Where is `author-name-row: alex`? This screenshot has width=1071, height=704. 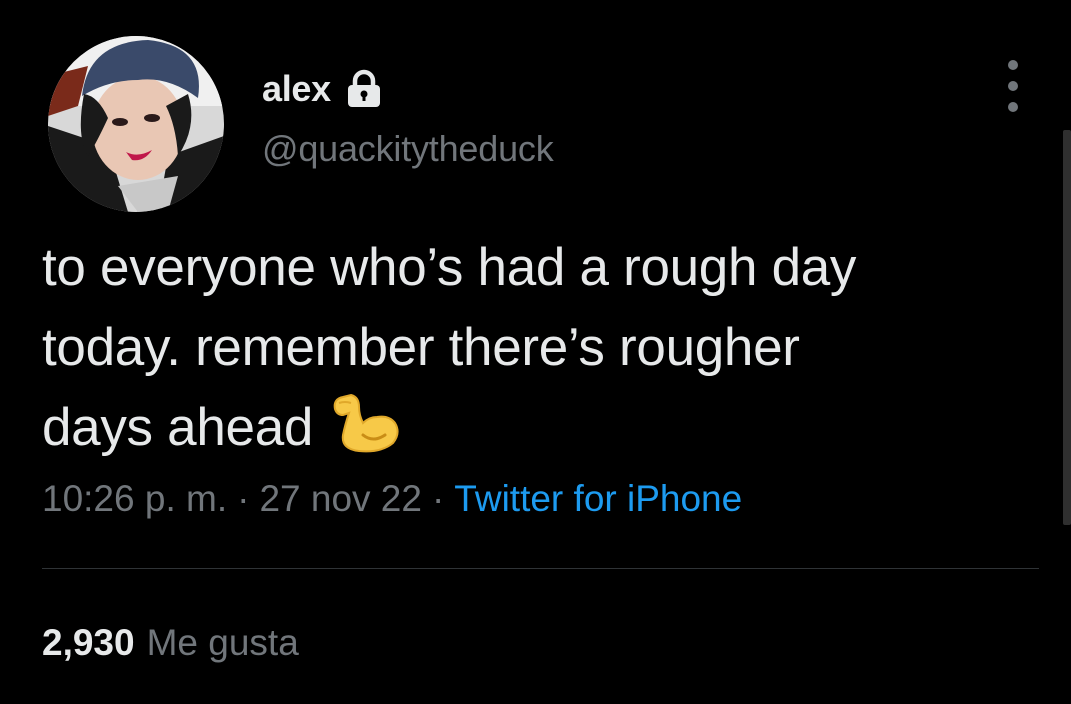 author-name-row: alex is located at coordinates (322, 89).